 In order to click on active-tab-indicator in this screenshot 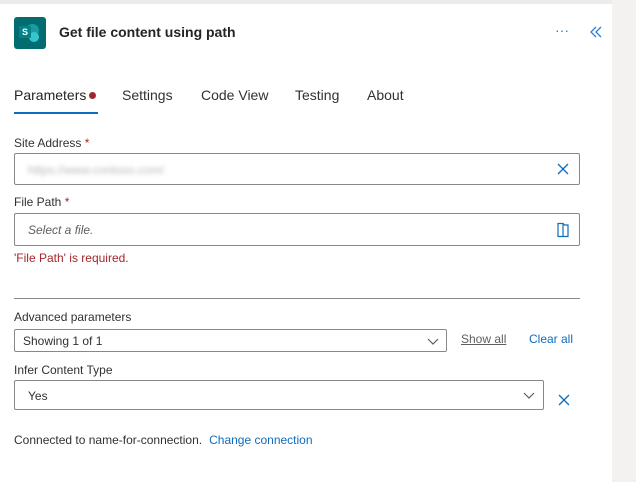, I will do `click(56, 113)`.